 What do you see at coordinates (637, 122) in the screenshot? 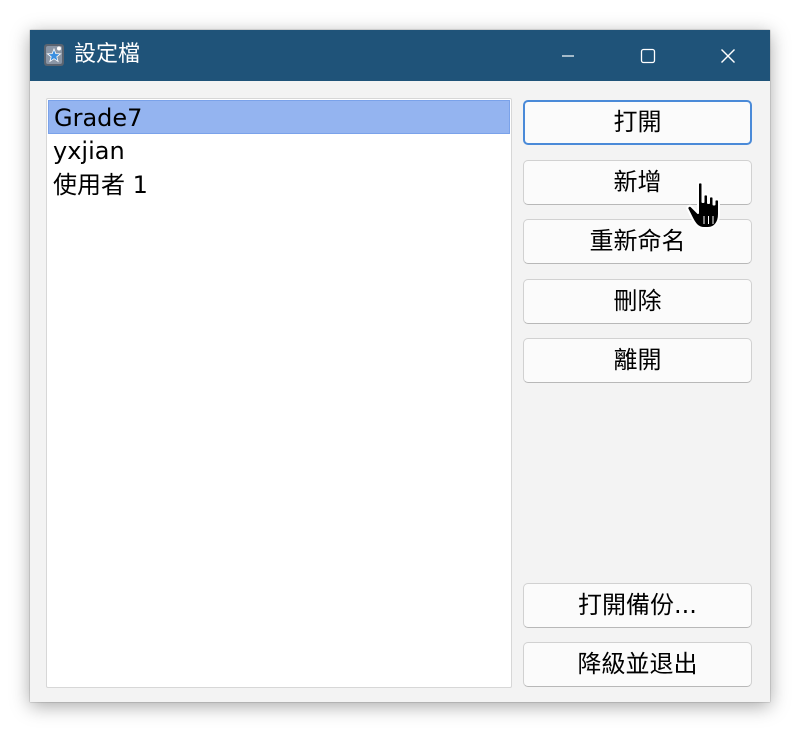
I see `open-button: 打開` at bounding box center [637, 122].